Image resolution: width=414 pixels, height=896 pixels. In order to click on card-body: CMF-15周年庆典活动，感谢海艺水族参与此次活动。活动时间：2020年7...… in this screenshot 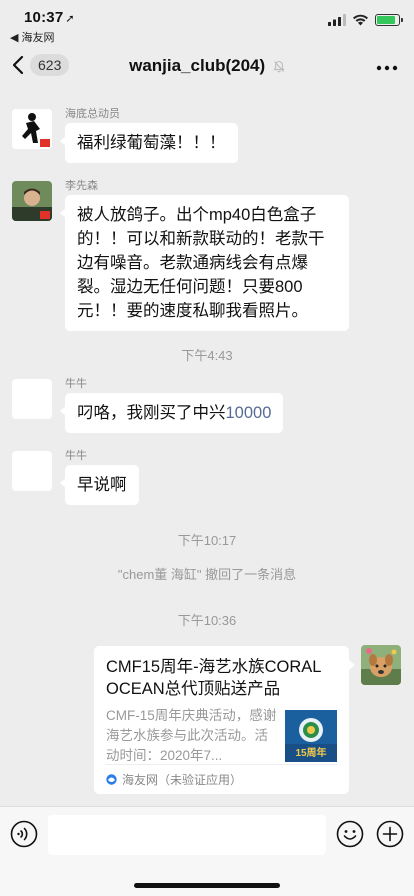, I will do `click(221, 736)`.